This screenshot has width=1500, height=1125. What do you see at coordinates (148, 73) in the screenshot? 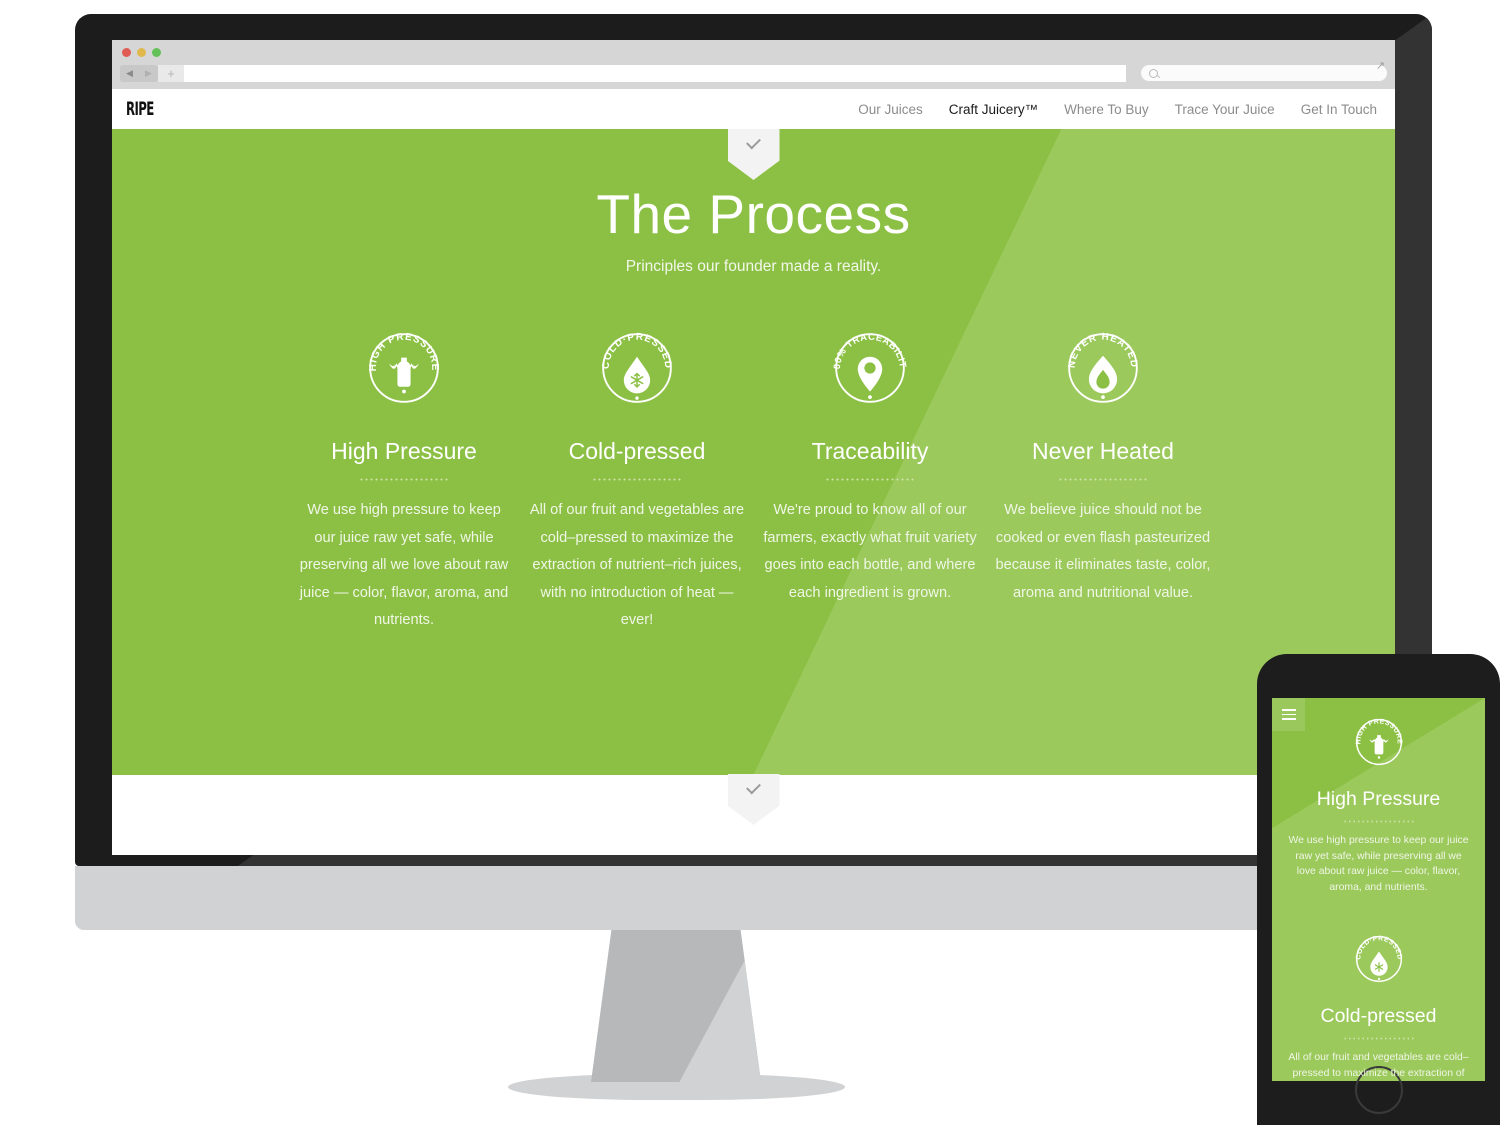
I see `forward-arrow-icon: ▶` at bounding box center [148, 73].